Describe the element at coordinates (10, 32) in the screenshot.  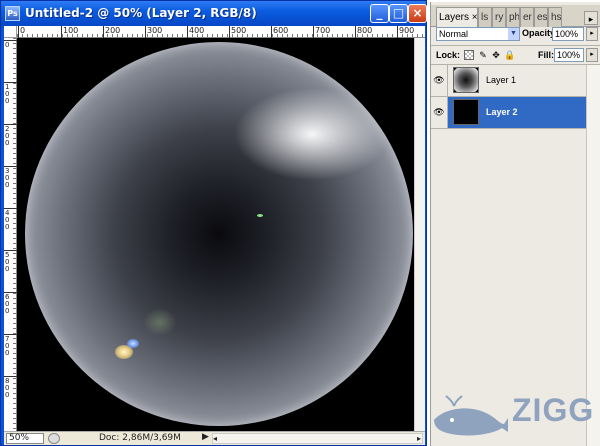
I see `ruler-origin` at that location.